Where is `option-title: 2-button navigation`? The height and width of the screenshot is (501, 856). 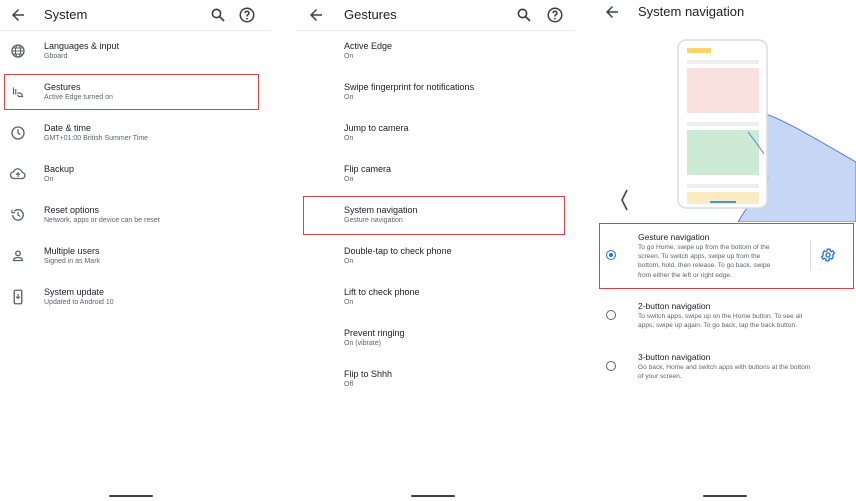 option-title: 2-button navigation is located at coordinates (674, 306).